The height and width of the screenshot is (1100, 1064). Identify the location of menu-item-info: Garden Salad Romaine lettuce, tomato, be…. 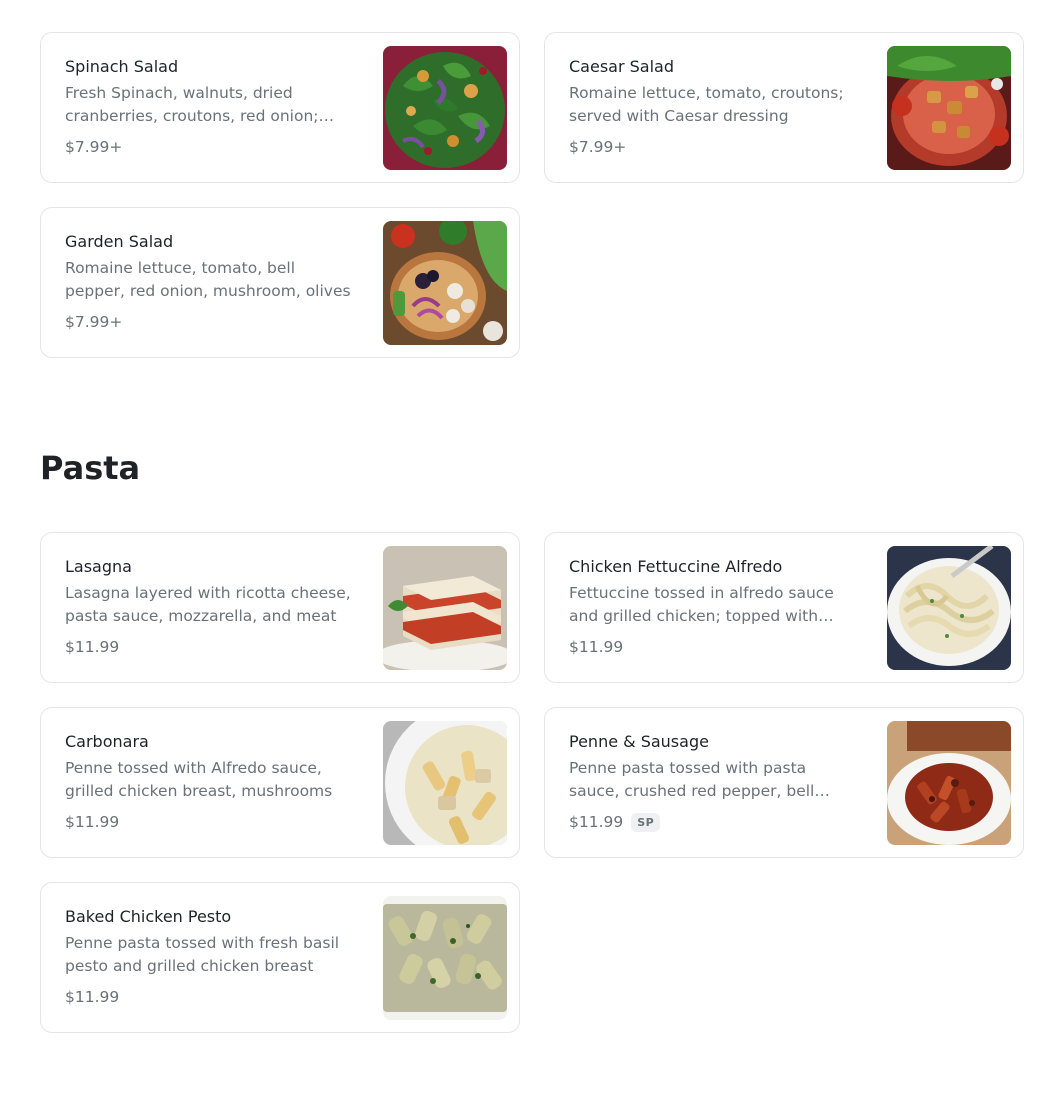
(210, 282).